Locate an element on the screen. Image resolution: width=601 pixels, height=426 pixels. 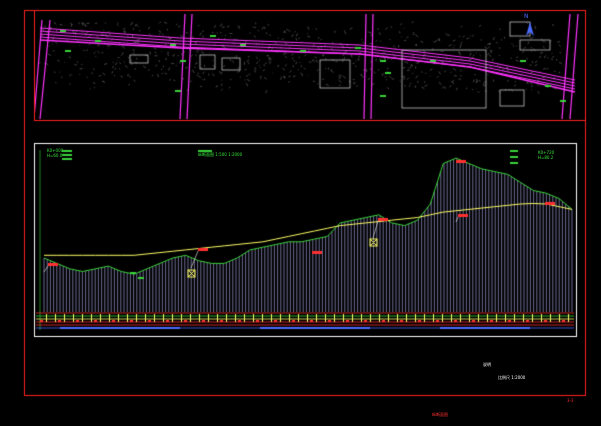
sheet-number: 3-3 is located at coordinates (570, 400).